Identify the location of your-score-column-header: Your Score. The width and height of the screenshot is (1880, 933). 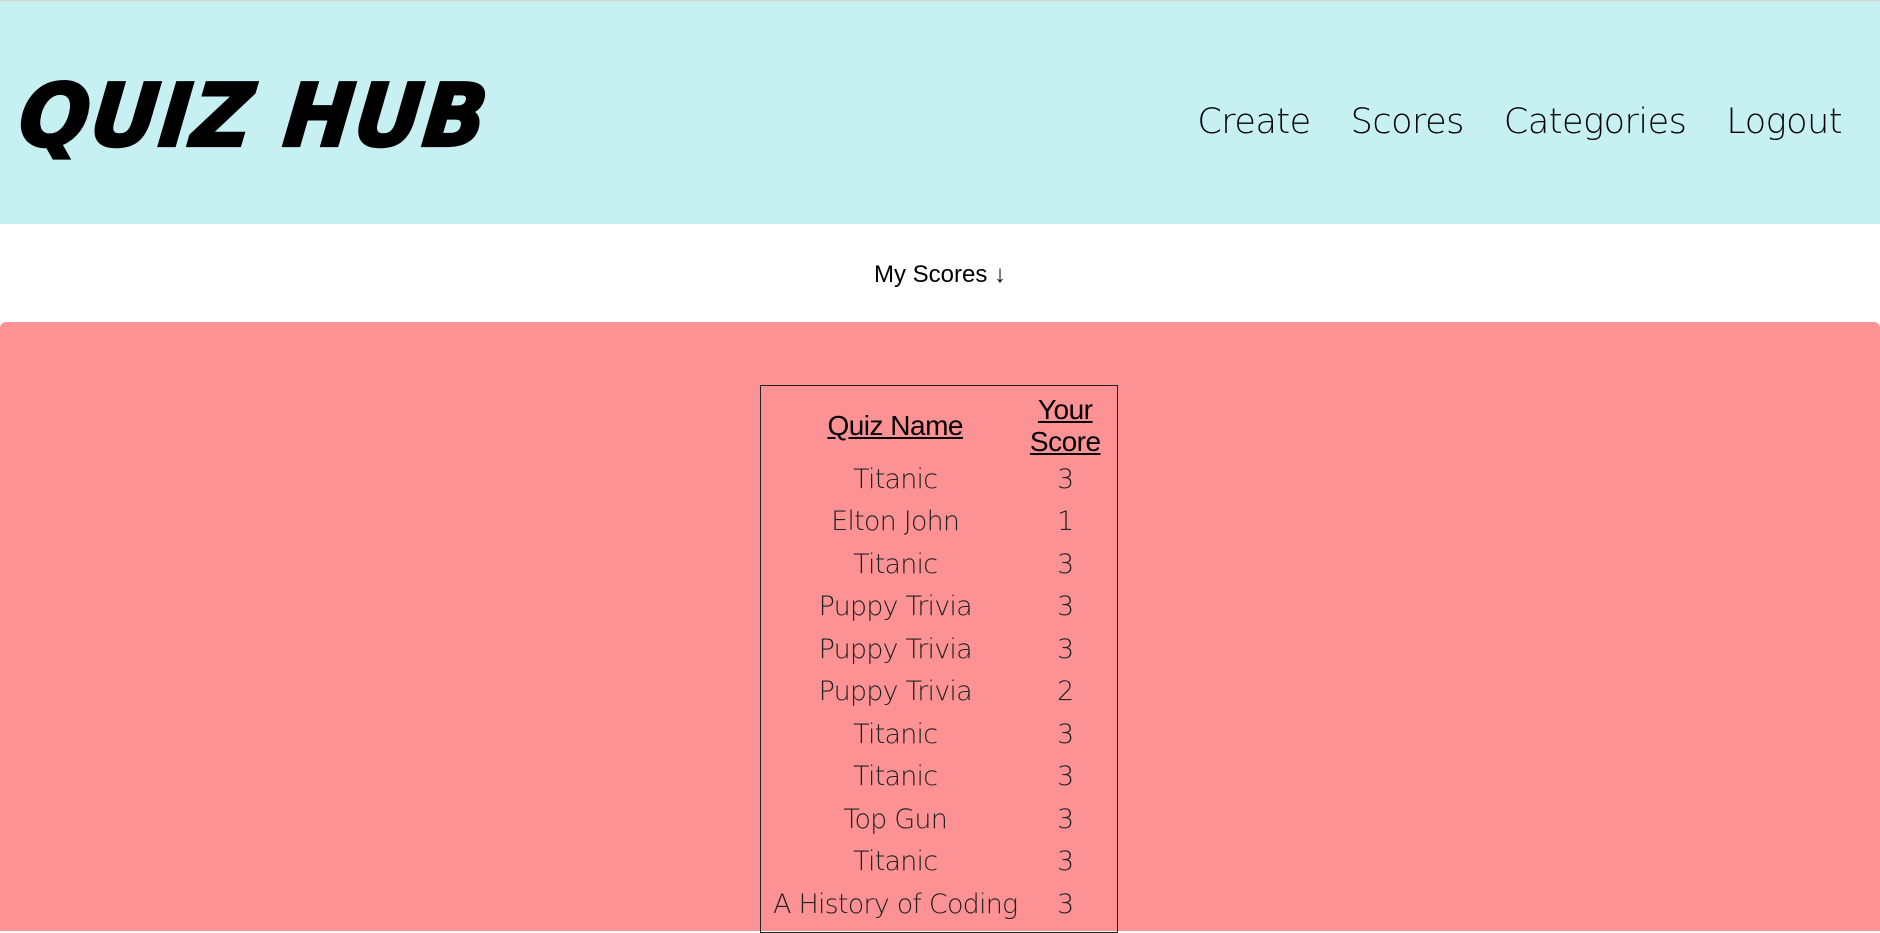
(1065, 425).